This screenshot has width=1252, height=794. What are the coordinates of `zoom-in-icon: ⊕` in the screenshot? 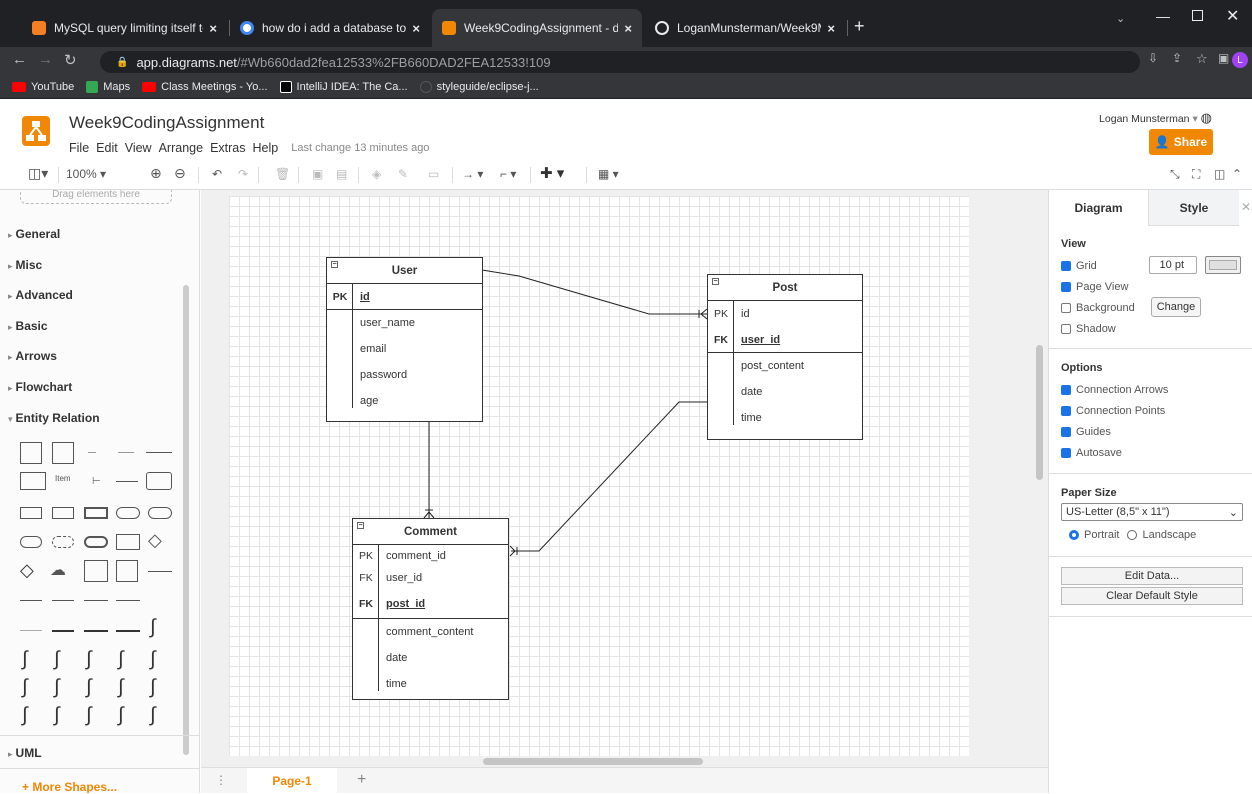 It's located at (156, 173).